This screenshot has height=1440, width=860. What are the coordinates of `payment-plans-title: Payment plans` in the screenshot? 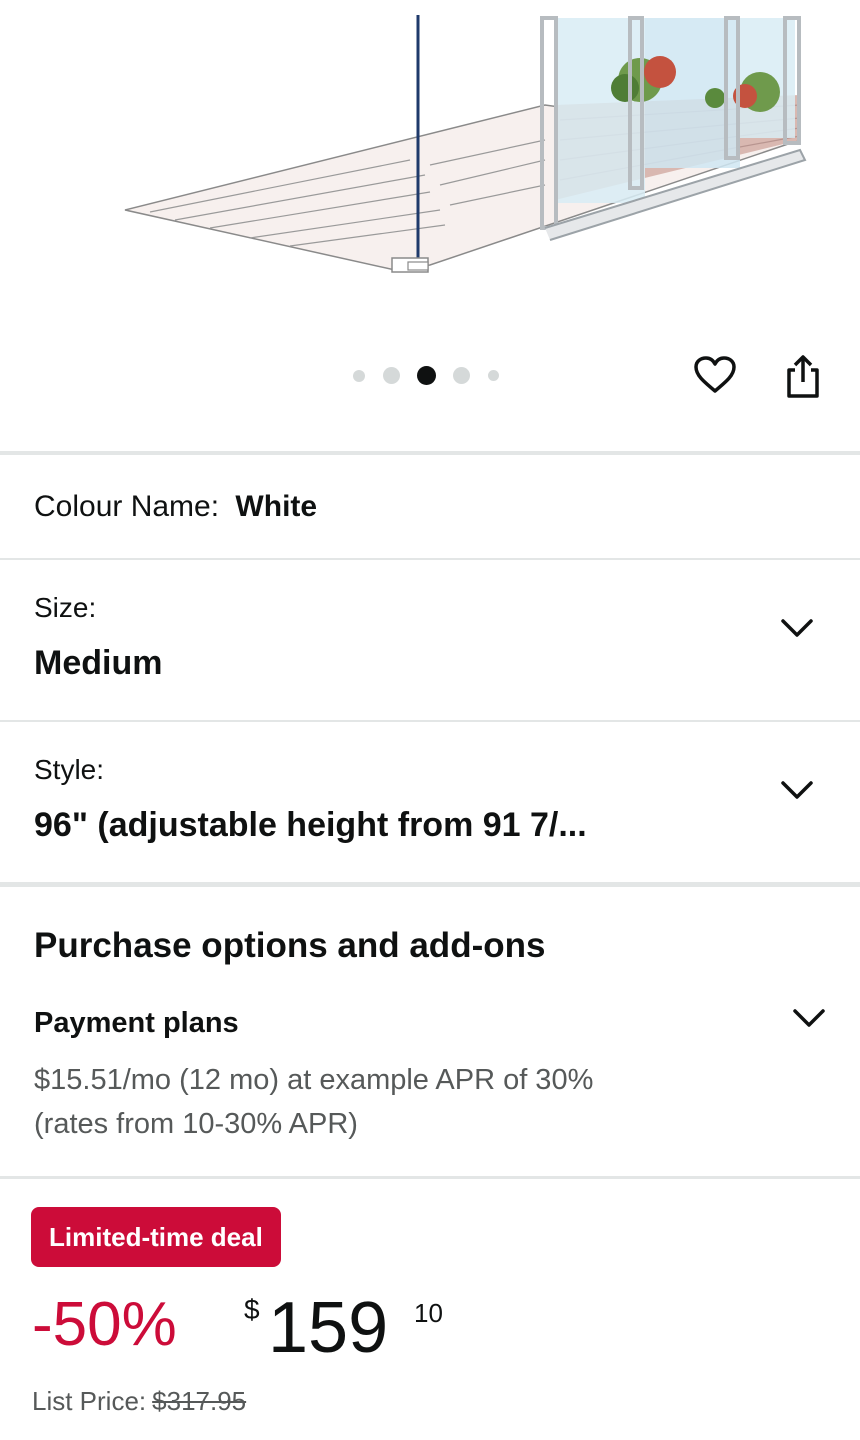 It's located at (136, 1023).